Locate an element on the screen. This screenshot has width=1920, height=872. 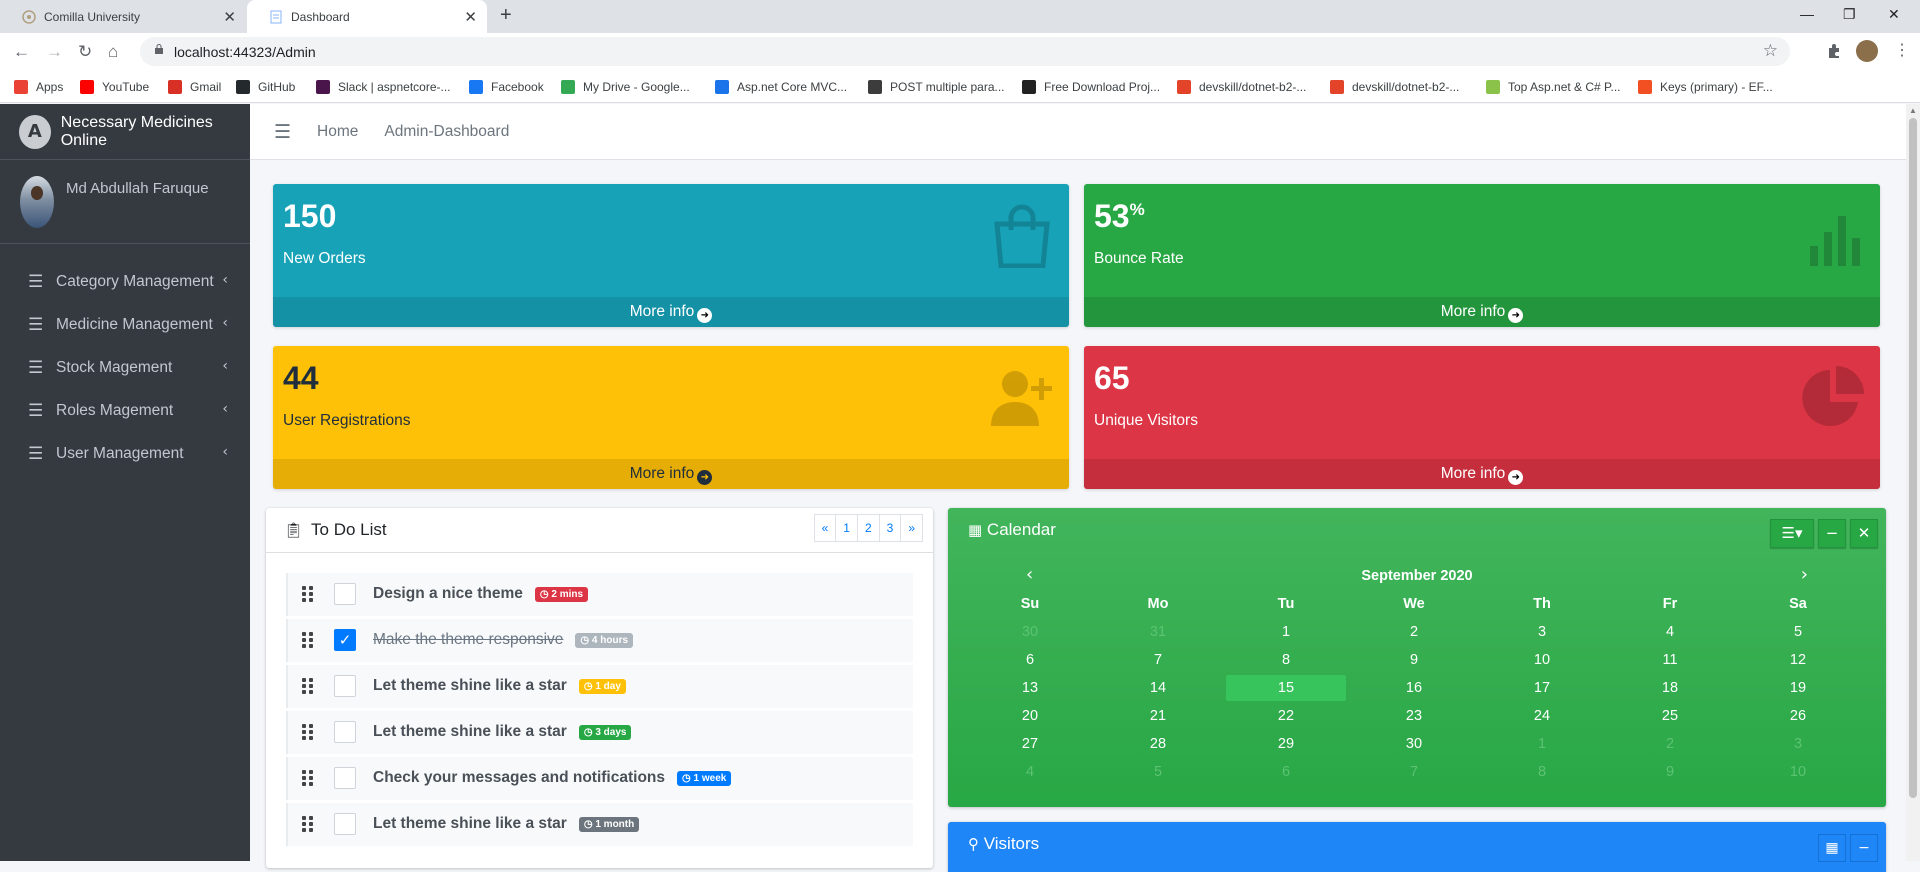
close-window-icon: ✕ is located at coordinates (1894, 14).